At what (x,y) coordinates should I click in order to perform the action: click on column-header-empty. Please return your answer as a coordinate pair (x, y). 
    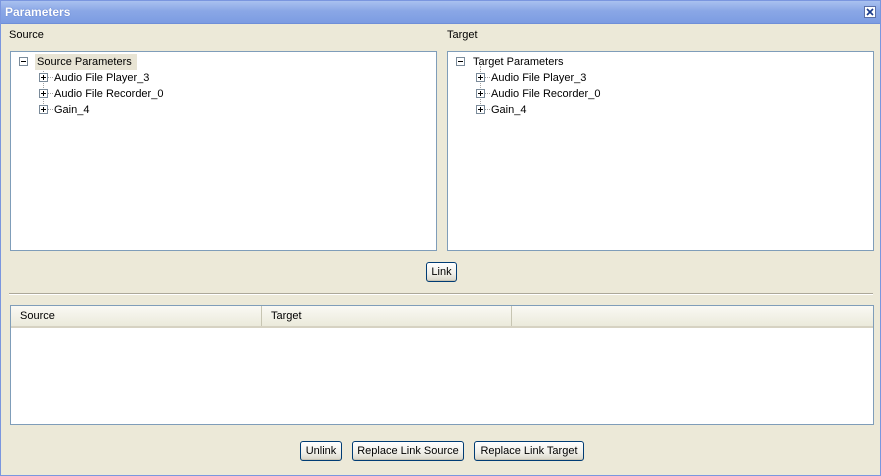
    Looking at the image, I should click on (692, 316).